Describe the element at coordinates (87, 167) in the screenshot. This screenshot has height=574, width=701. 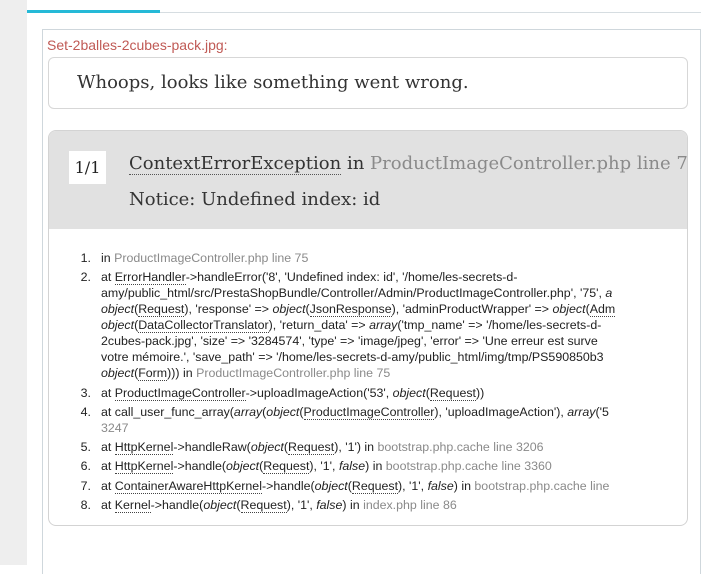
I see `exception-counter: 1/1` at that location.